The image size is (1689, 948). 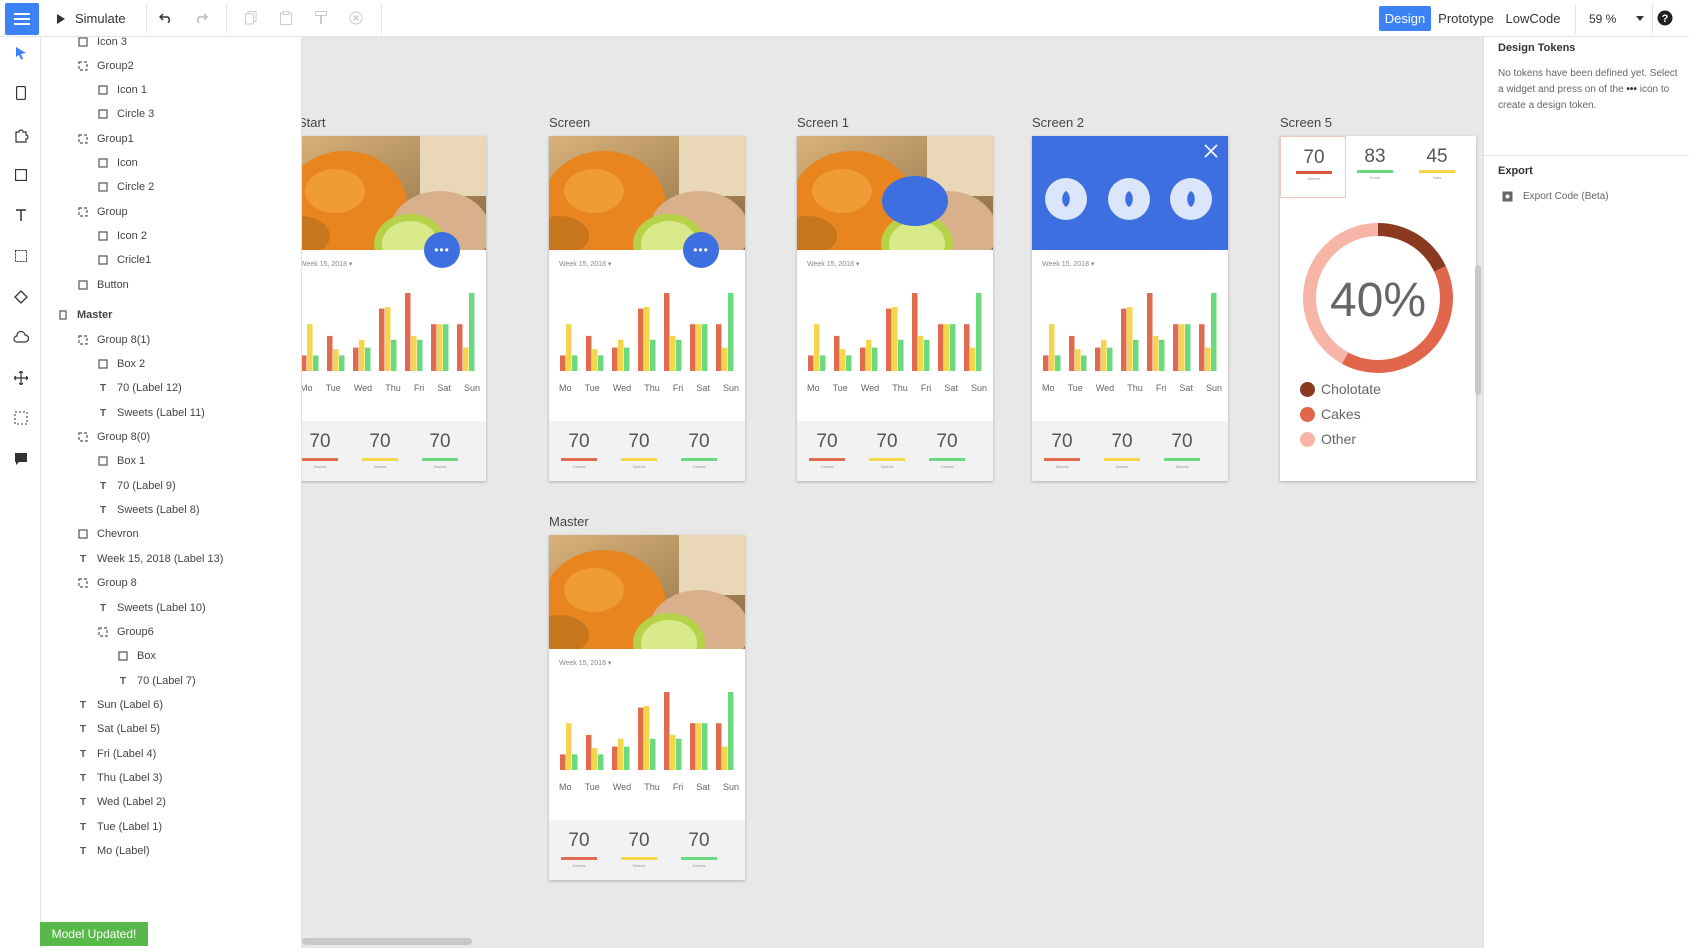 I want to click on comment-tool, so click(x=21, y=459).